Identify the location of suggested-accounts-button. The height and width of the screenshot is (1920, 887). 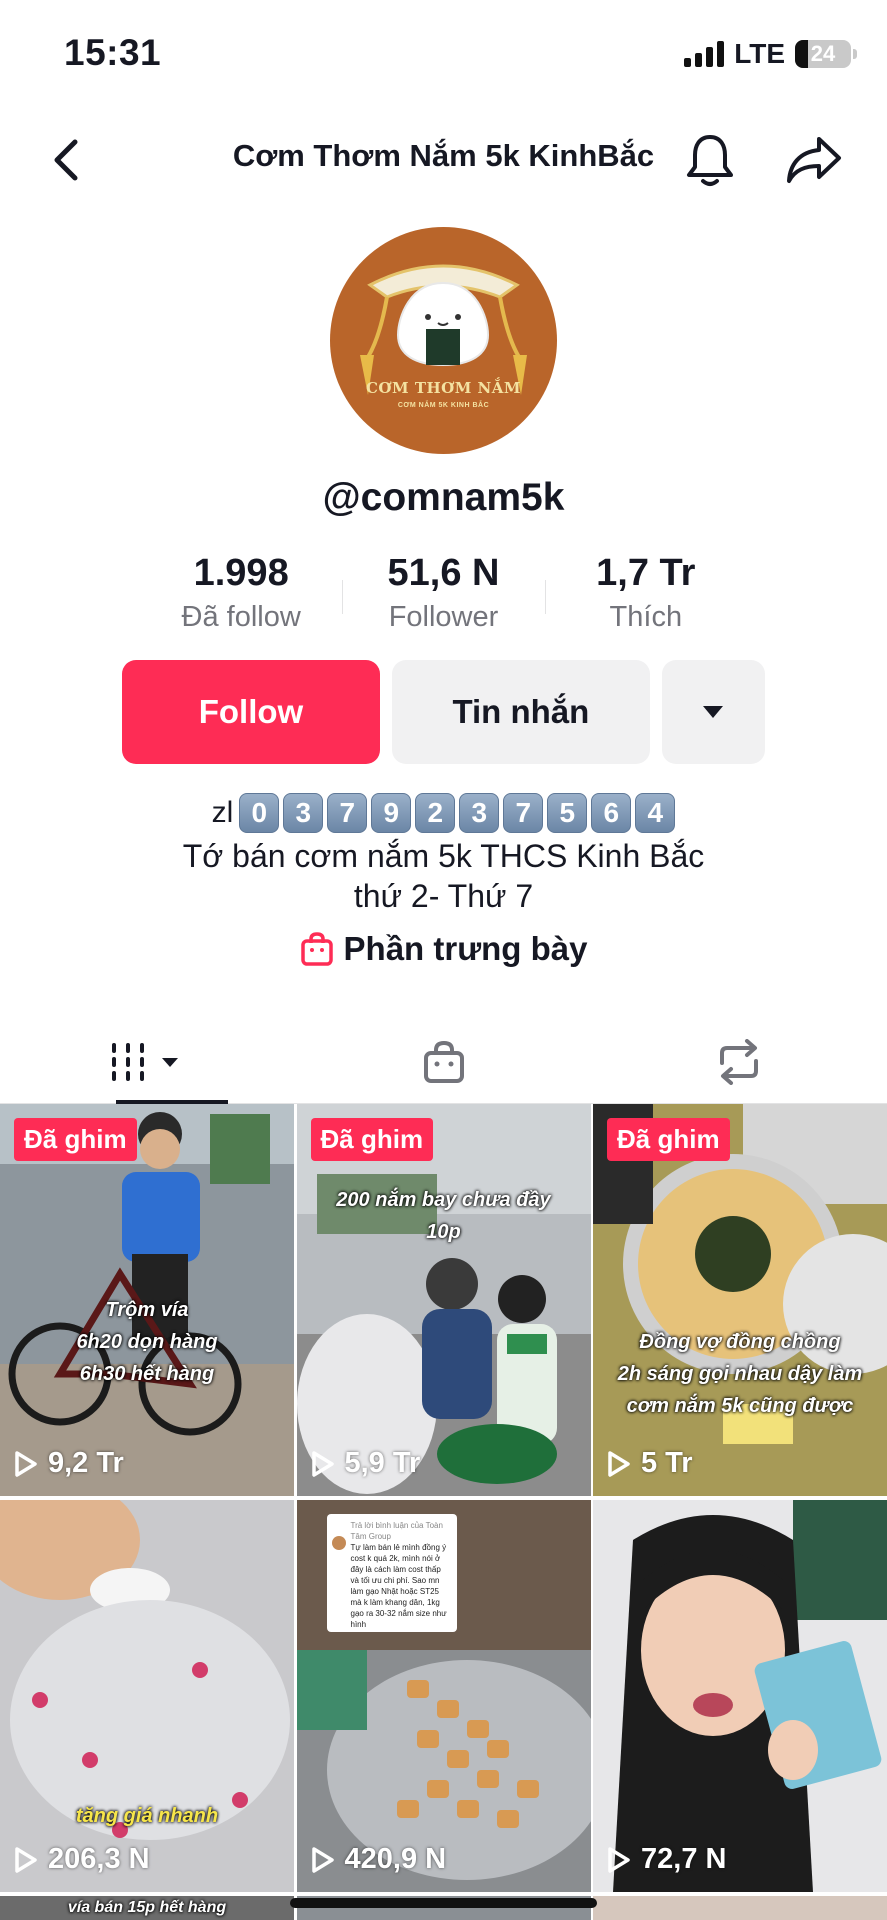
(713, 712).